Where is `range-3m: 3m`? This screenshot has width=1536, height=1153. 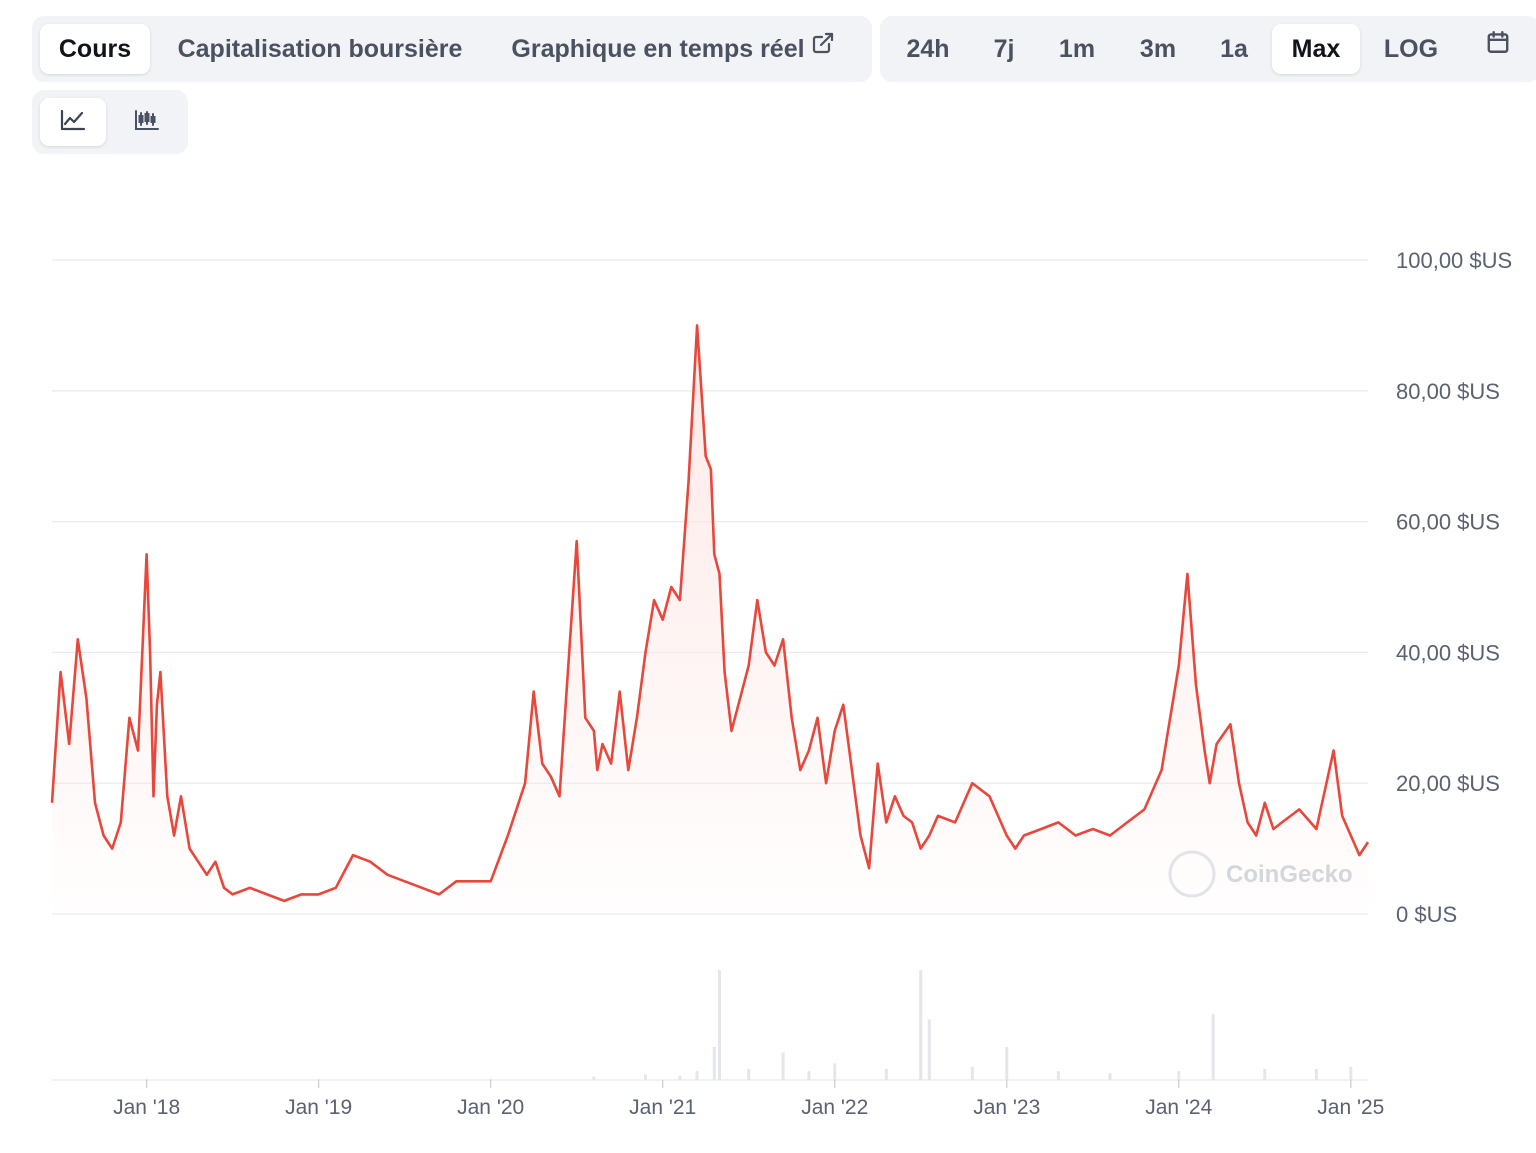
range-3m: 3m is located at coordinates (1158, 49).